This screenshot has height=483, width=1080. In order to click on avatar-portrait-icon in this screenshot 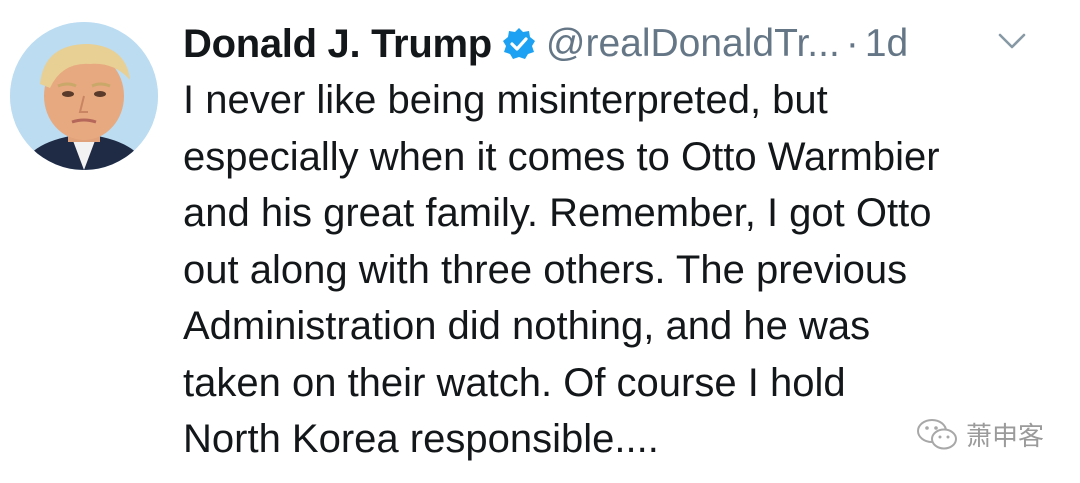, I will do `click(84, 96)`.